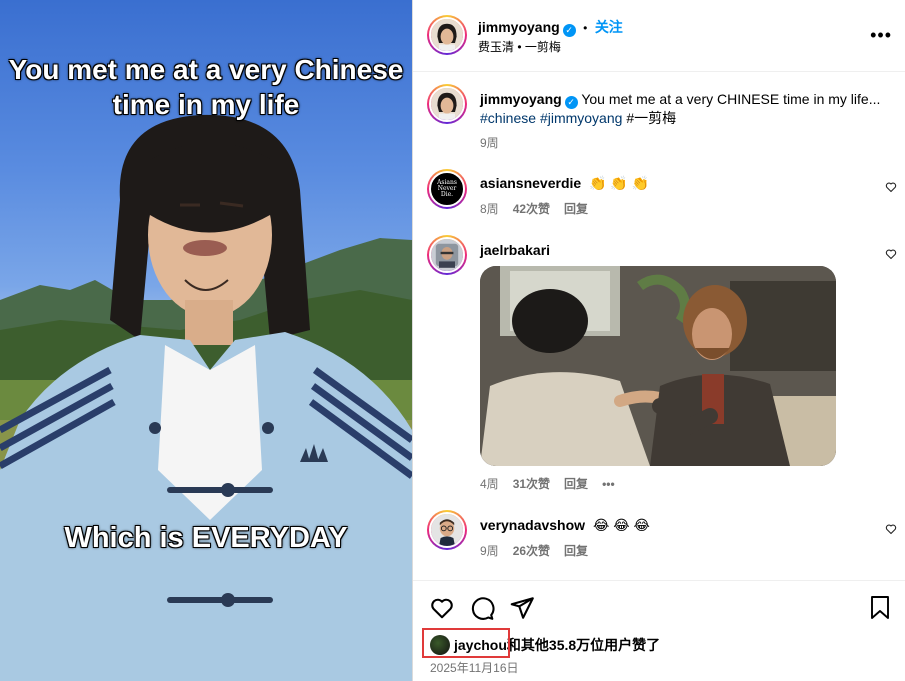 The width and height of the screenshot is (905, 681). What do you see at coordinates (581, 118) in the screenshot?
I see `hashtag-jimmyoyang: #jimmyoyang` at bounding box center [581, 118].